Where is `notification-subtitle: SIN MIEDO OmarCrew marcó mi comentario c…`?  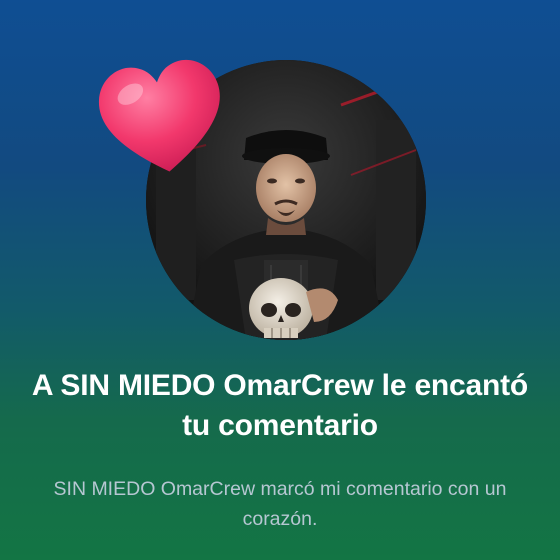 notification-subtitle: SIN MIEDO OmarCrew marcó mi comentario c… is located at coordinates (280, 504).